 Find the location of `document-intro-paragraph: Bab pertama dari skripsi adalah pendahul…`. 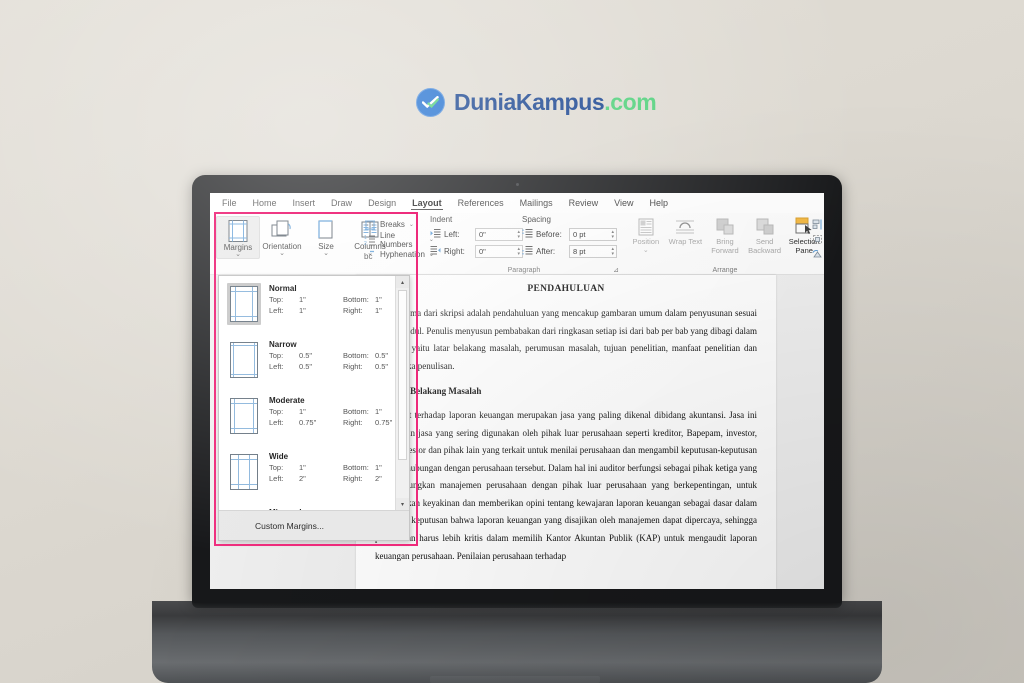

document-intro-paragraph: Bab pertama dari skripsi adalah pendahul… is located at coordinates (566, 339).